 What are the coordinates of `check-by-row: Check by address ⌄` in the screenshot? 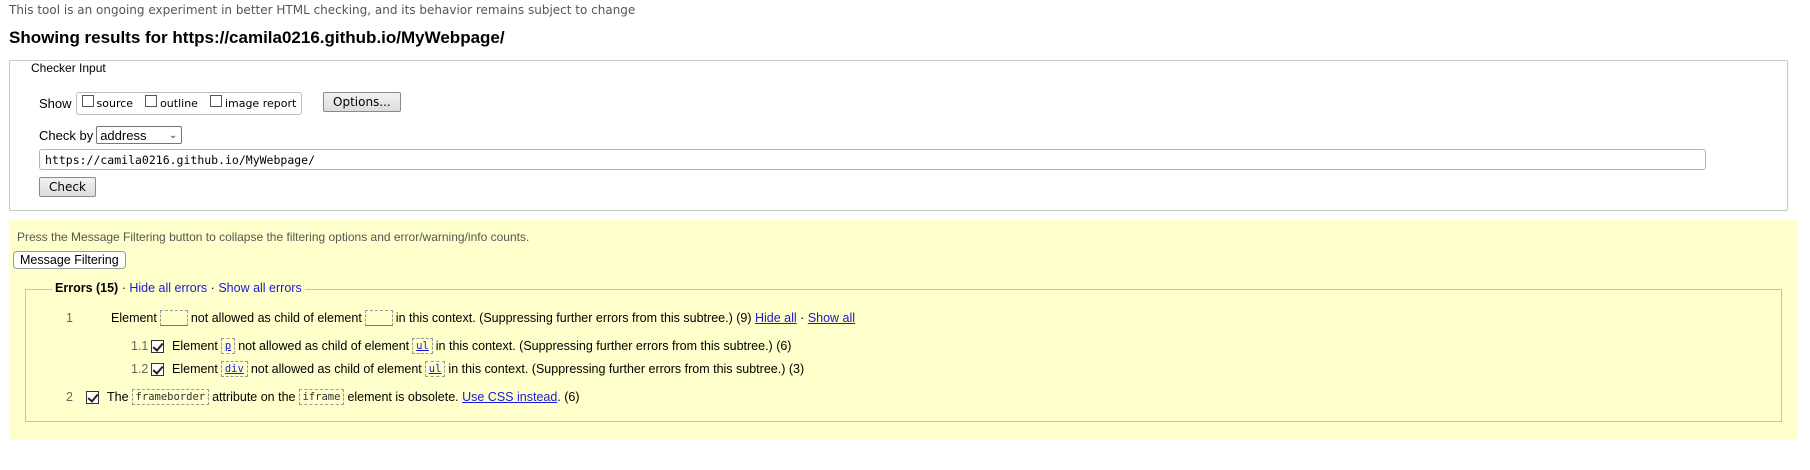 It's located at (111, 135).